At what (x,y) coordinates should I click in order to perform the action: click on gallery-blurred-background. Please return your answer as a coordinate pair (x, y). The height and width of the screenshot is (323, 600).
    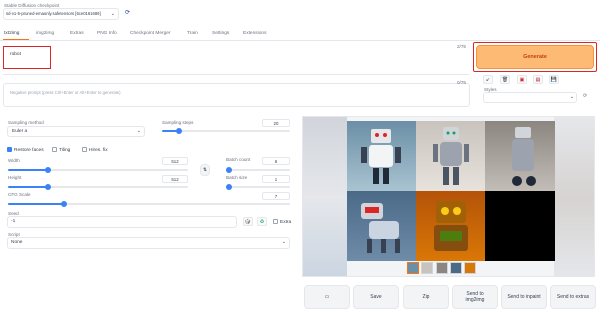
    Looking at the image, I should click on (574, 196).